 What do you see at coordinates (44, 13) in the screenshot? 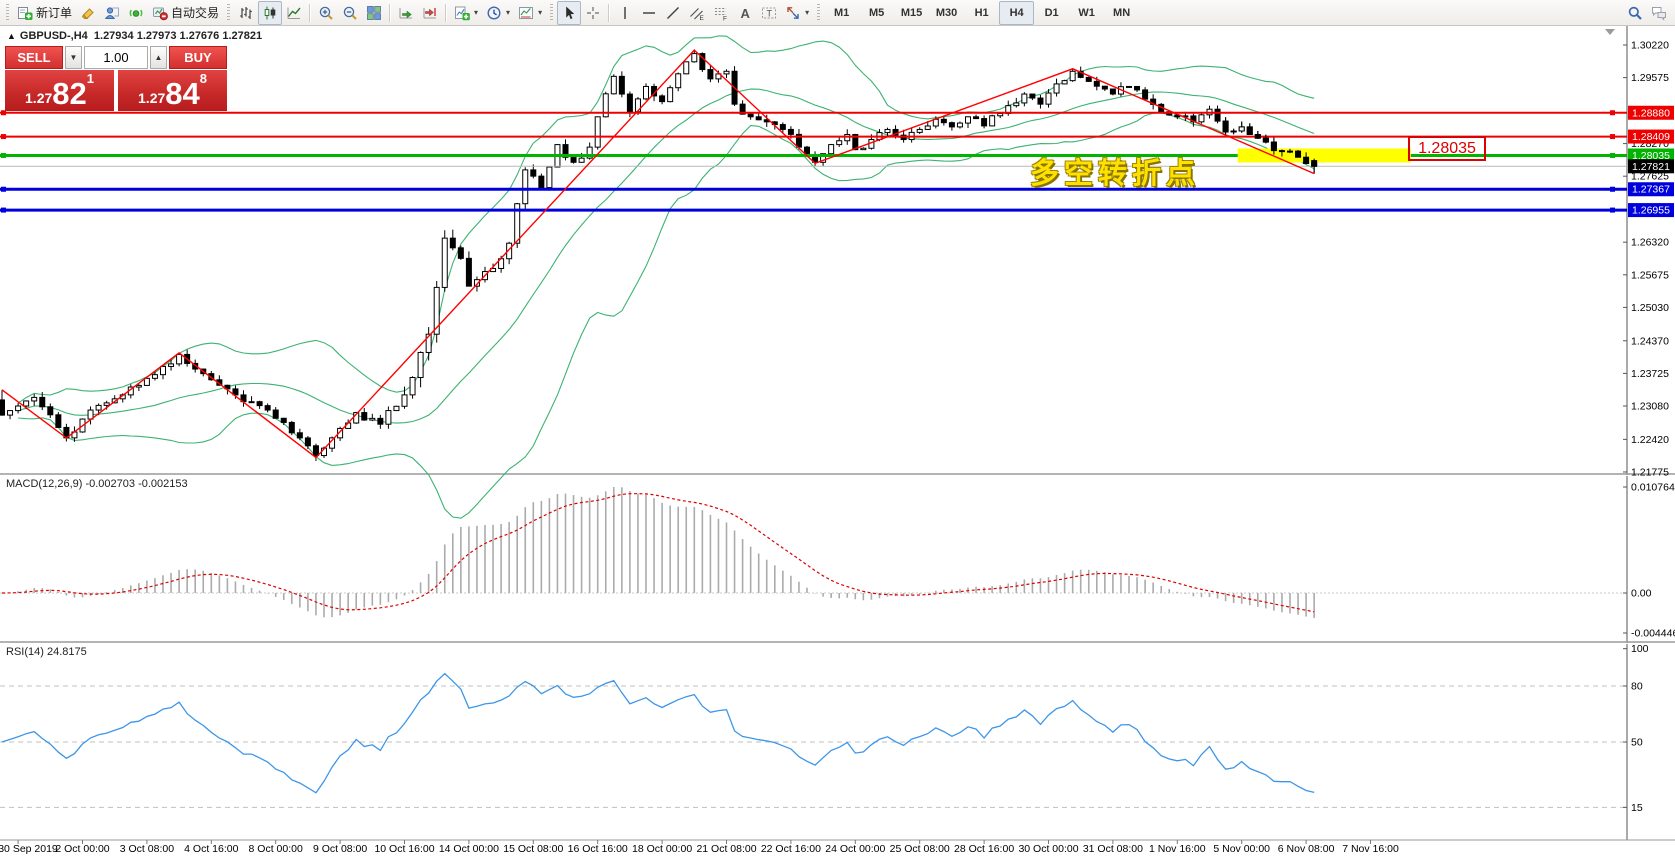
I see `new-order-button: 新订单` at bounding box center [44, 13].